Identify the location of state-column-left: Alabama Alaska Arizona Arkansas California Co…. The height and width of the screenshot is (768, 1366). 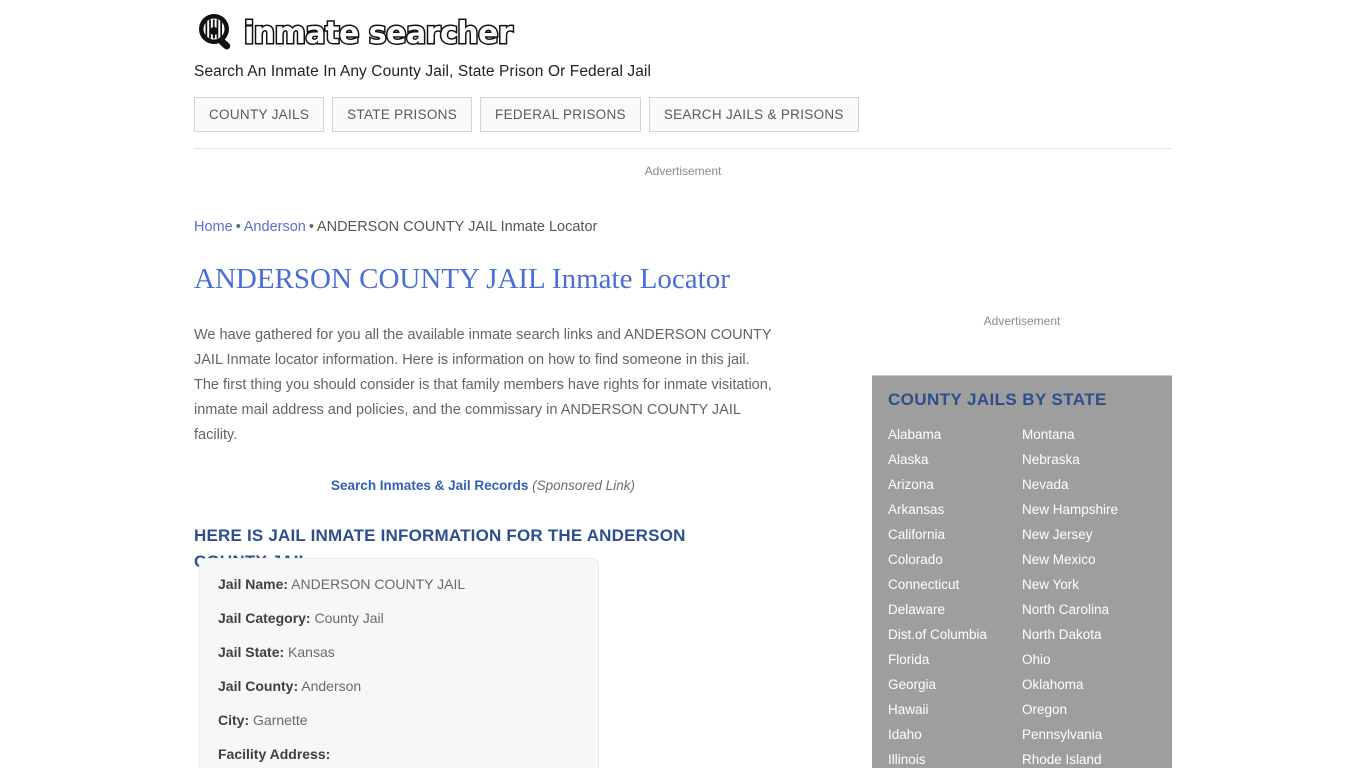
(955, 595).